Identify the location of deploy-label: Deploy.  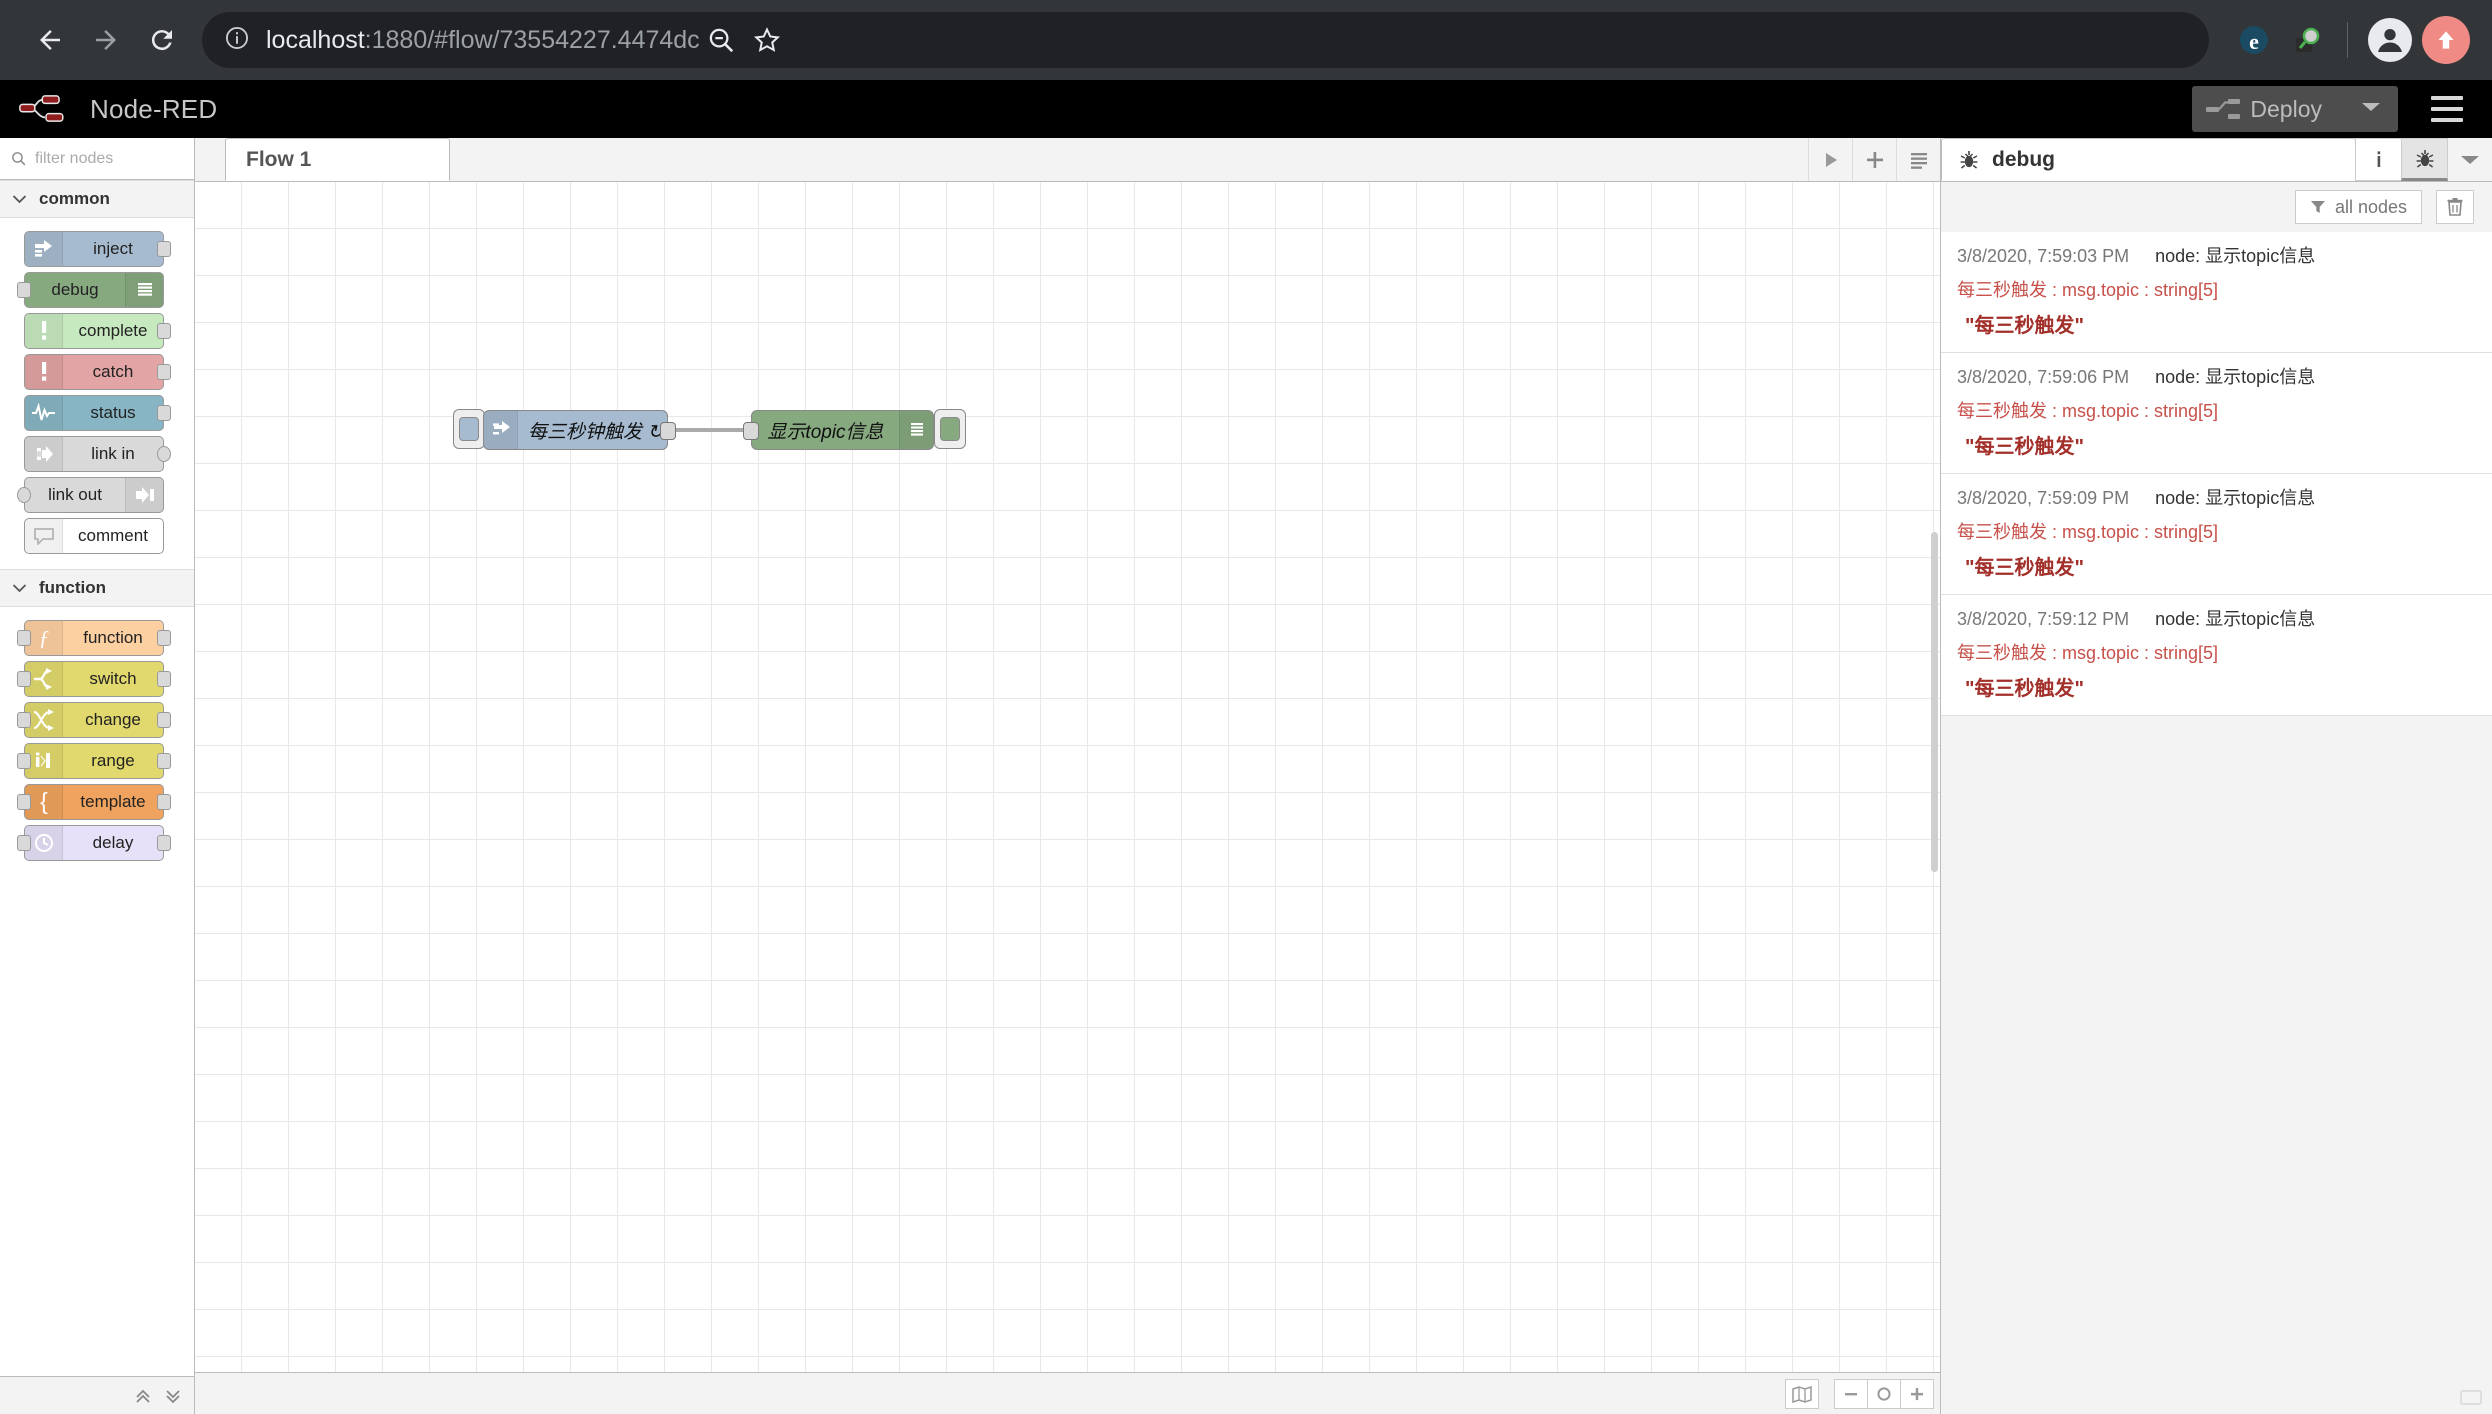
(2286, 108).